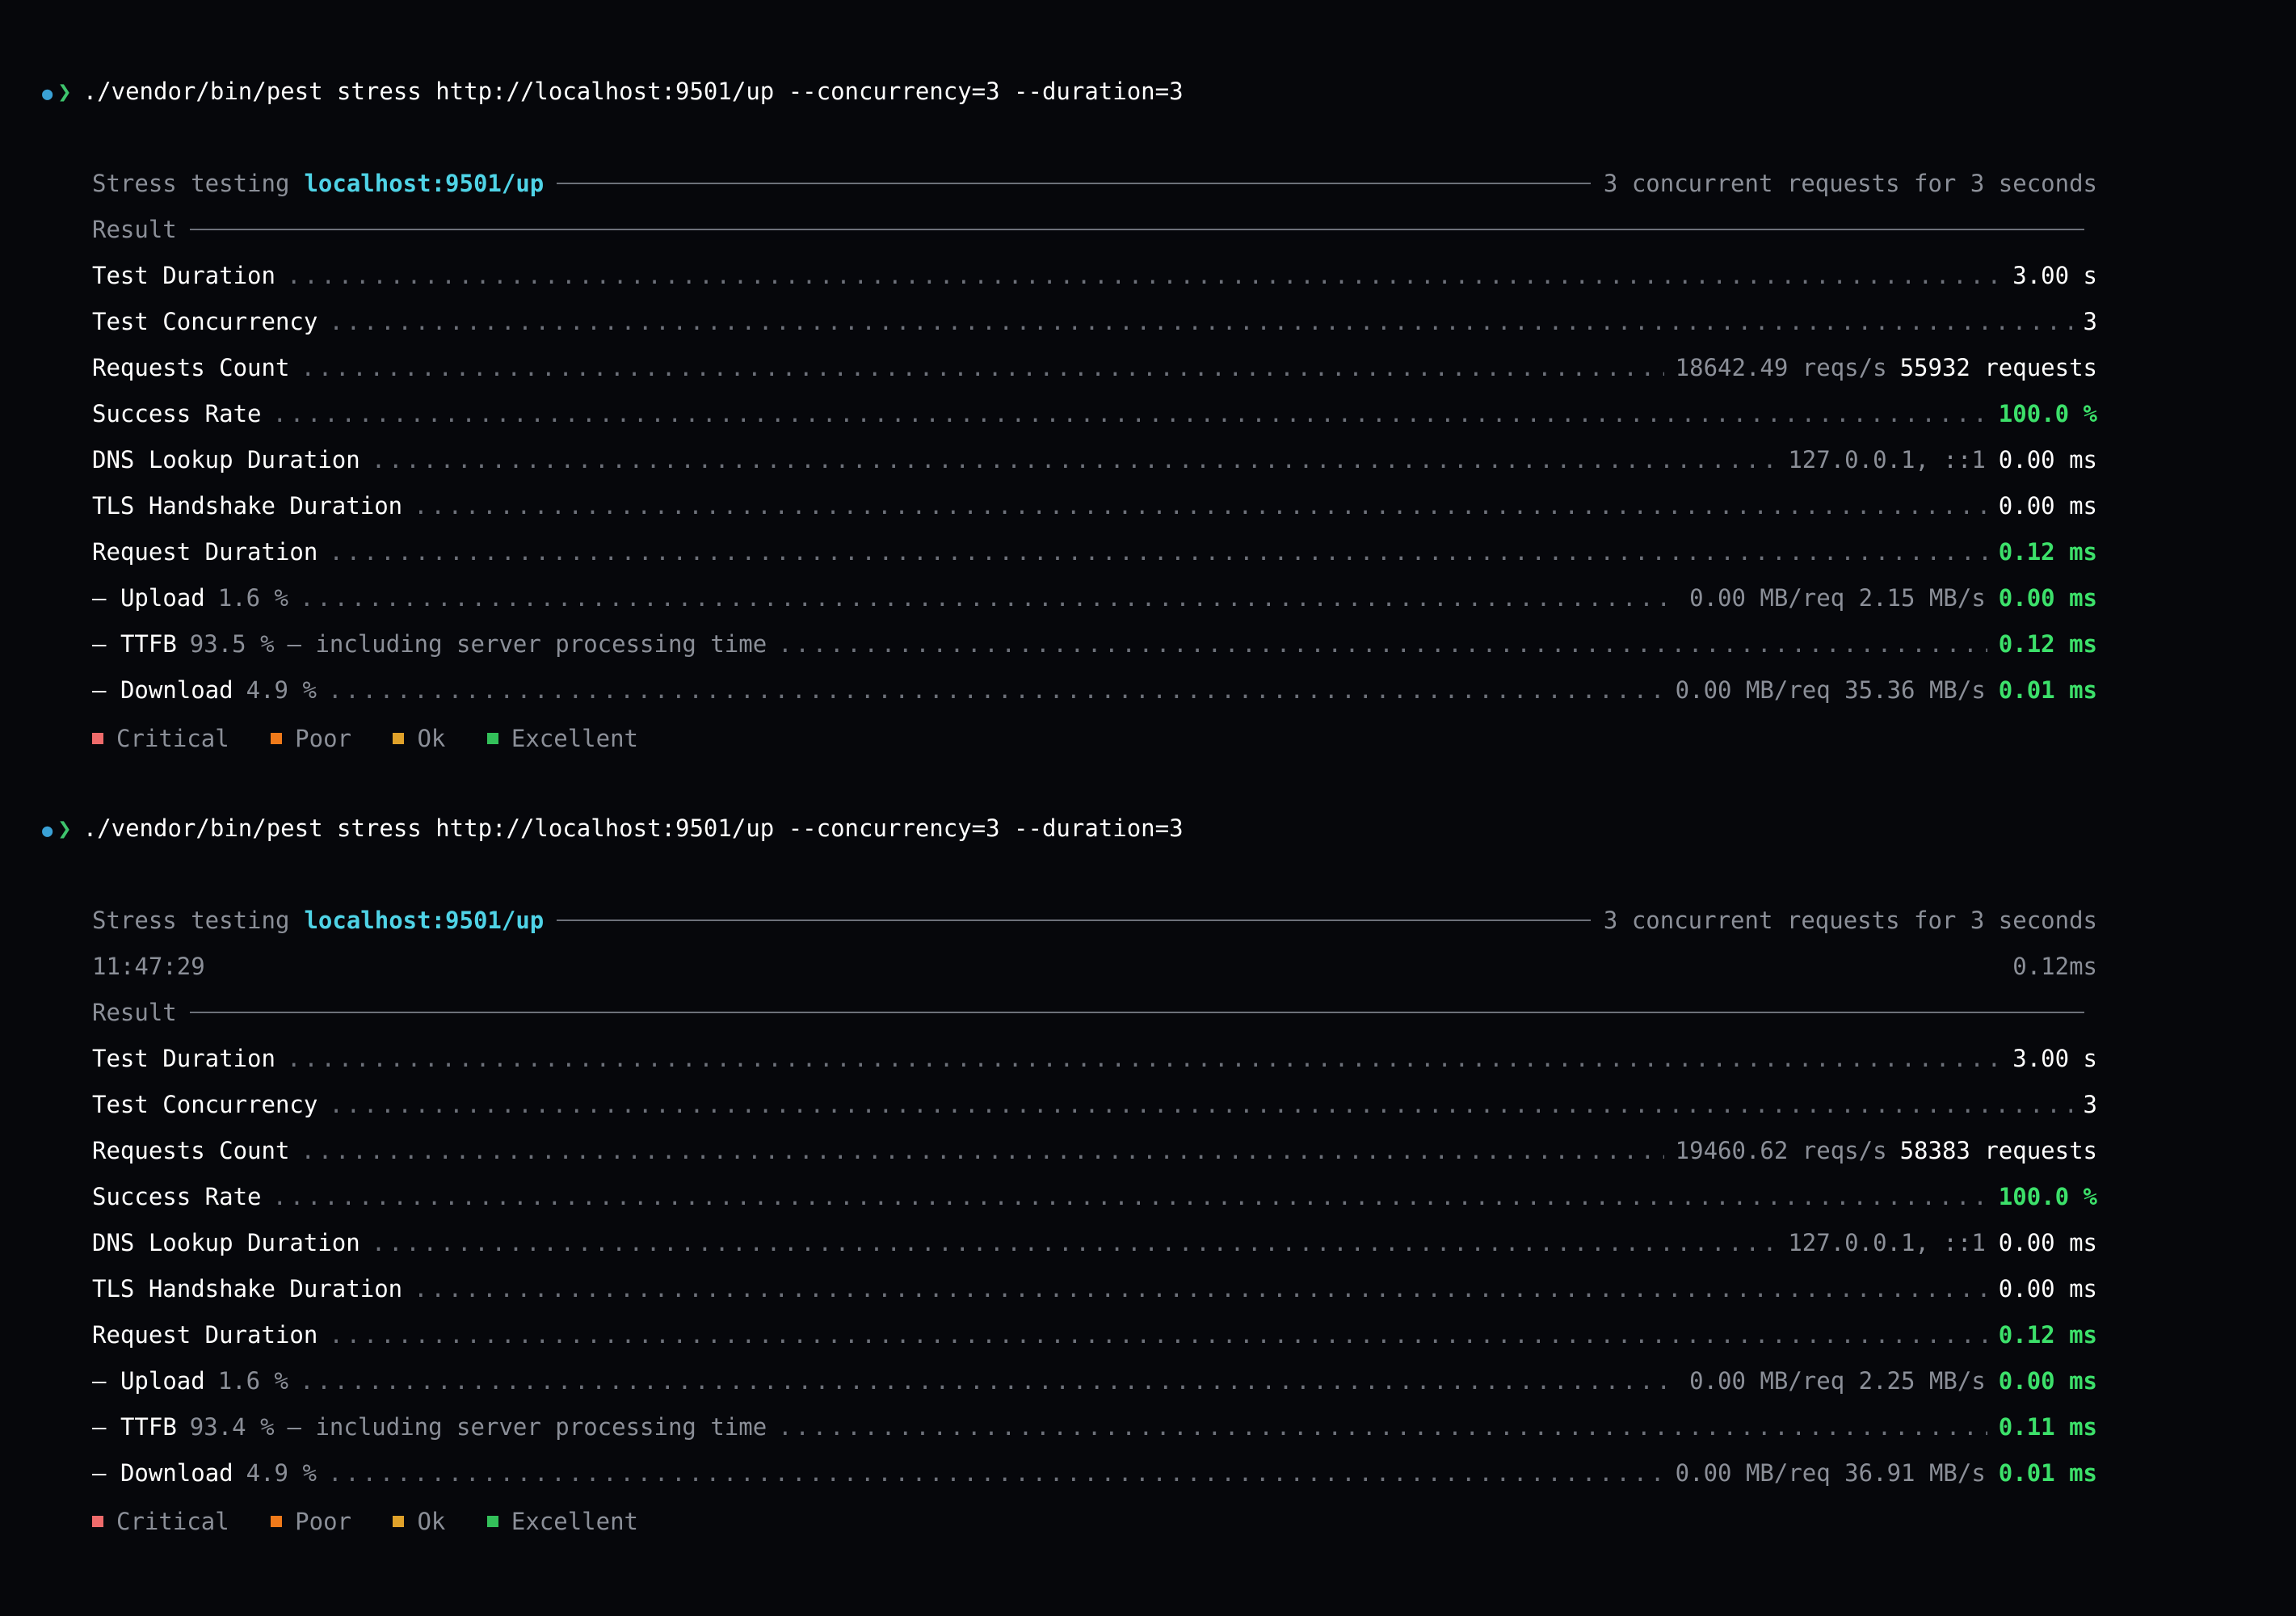  I want to click on metric-value: 0.11 ms, so click(2048, 1427).